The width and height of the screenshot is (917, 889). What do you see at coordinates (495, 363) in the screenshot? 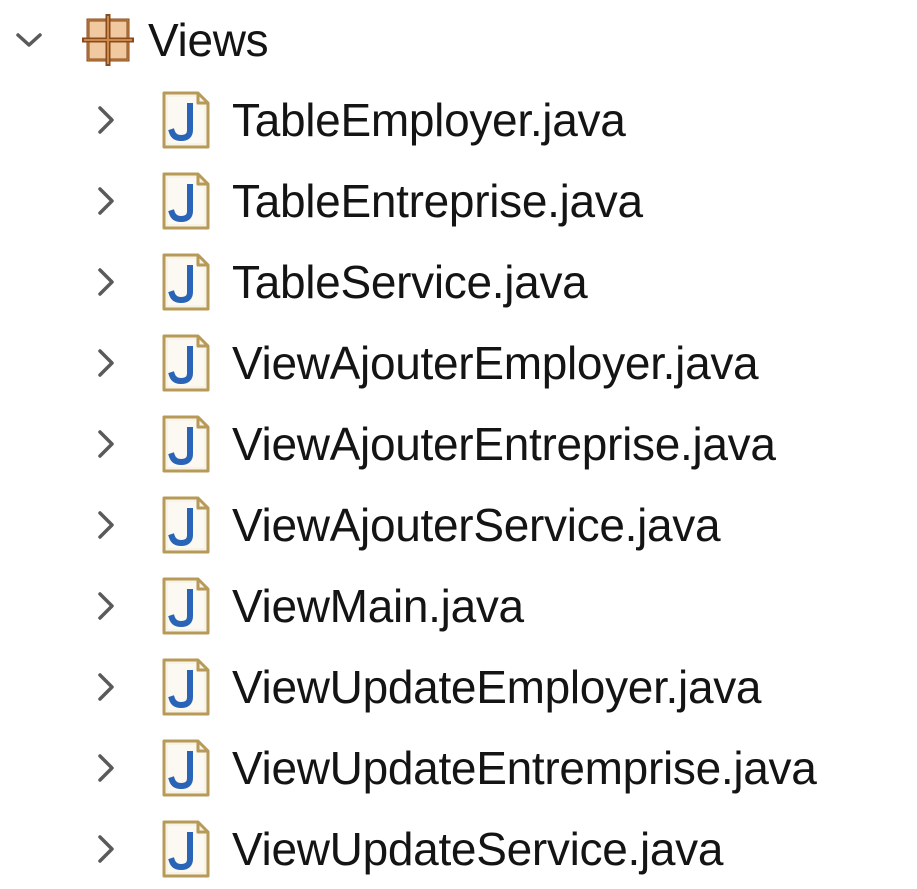
I see `file-label: ViewAjouterEmployer.java` at bounding box center [495, 363].